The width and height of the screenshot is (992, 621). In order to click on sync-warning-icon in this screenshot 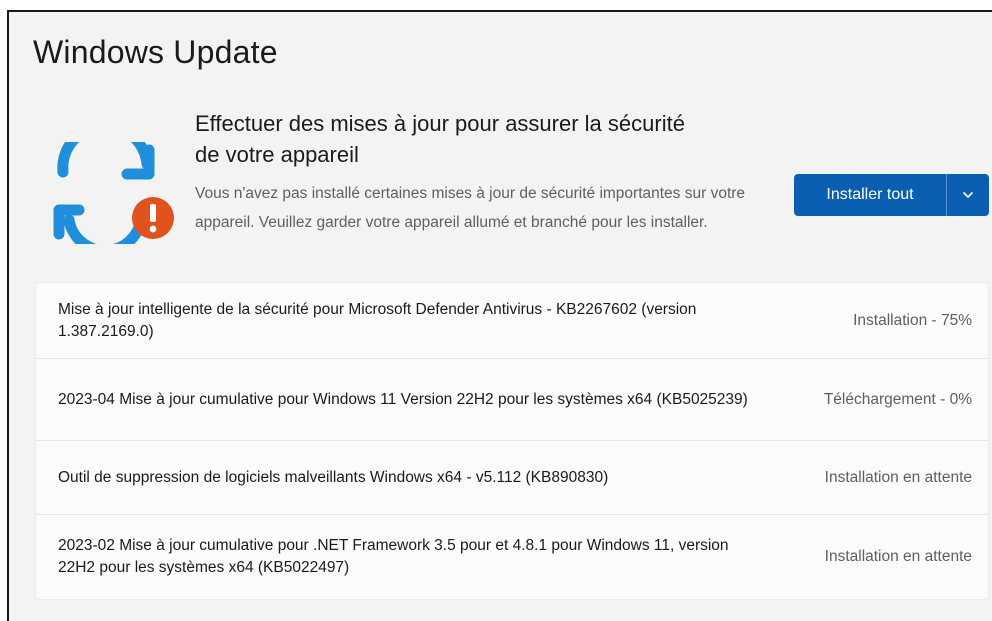, I will do `click(113, 193)`.